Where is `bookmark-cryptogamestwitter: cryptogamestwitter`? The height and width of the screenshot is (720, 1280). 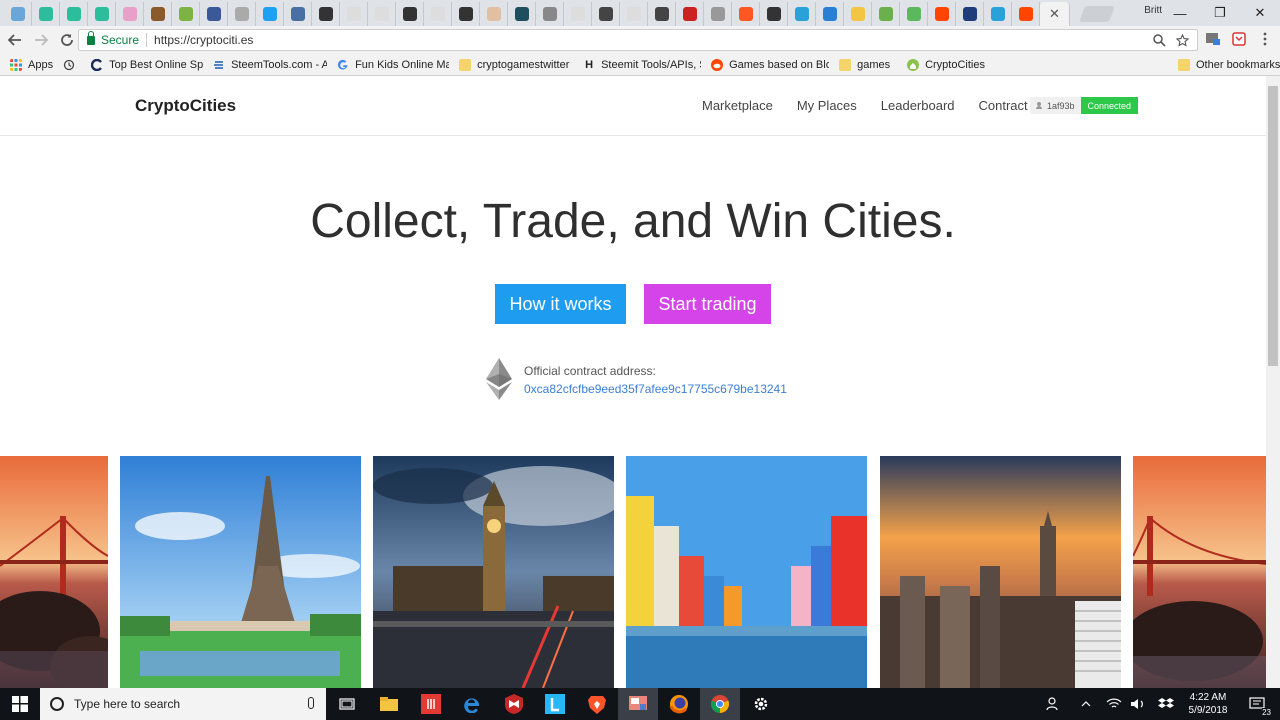
bookmark-cryptogamestwitter: cryptogamestwitter is located at coordinates (516, 64).